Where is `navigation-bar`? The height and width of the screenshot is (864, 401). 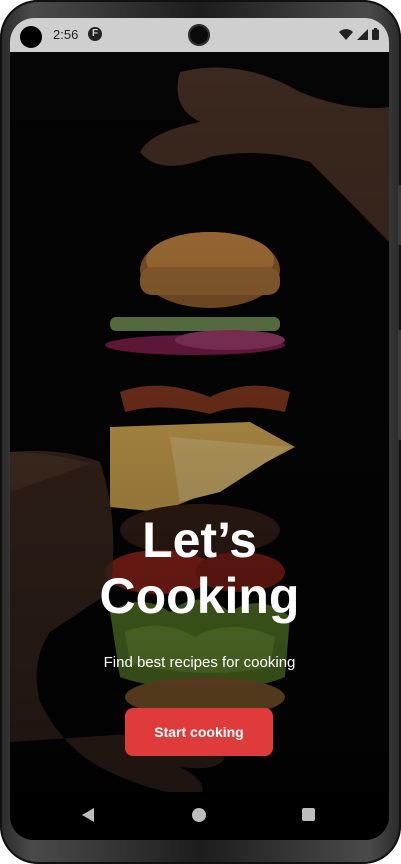 navigation-bar is located at coordinates (199, 816).